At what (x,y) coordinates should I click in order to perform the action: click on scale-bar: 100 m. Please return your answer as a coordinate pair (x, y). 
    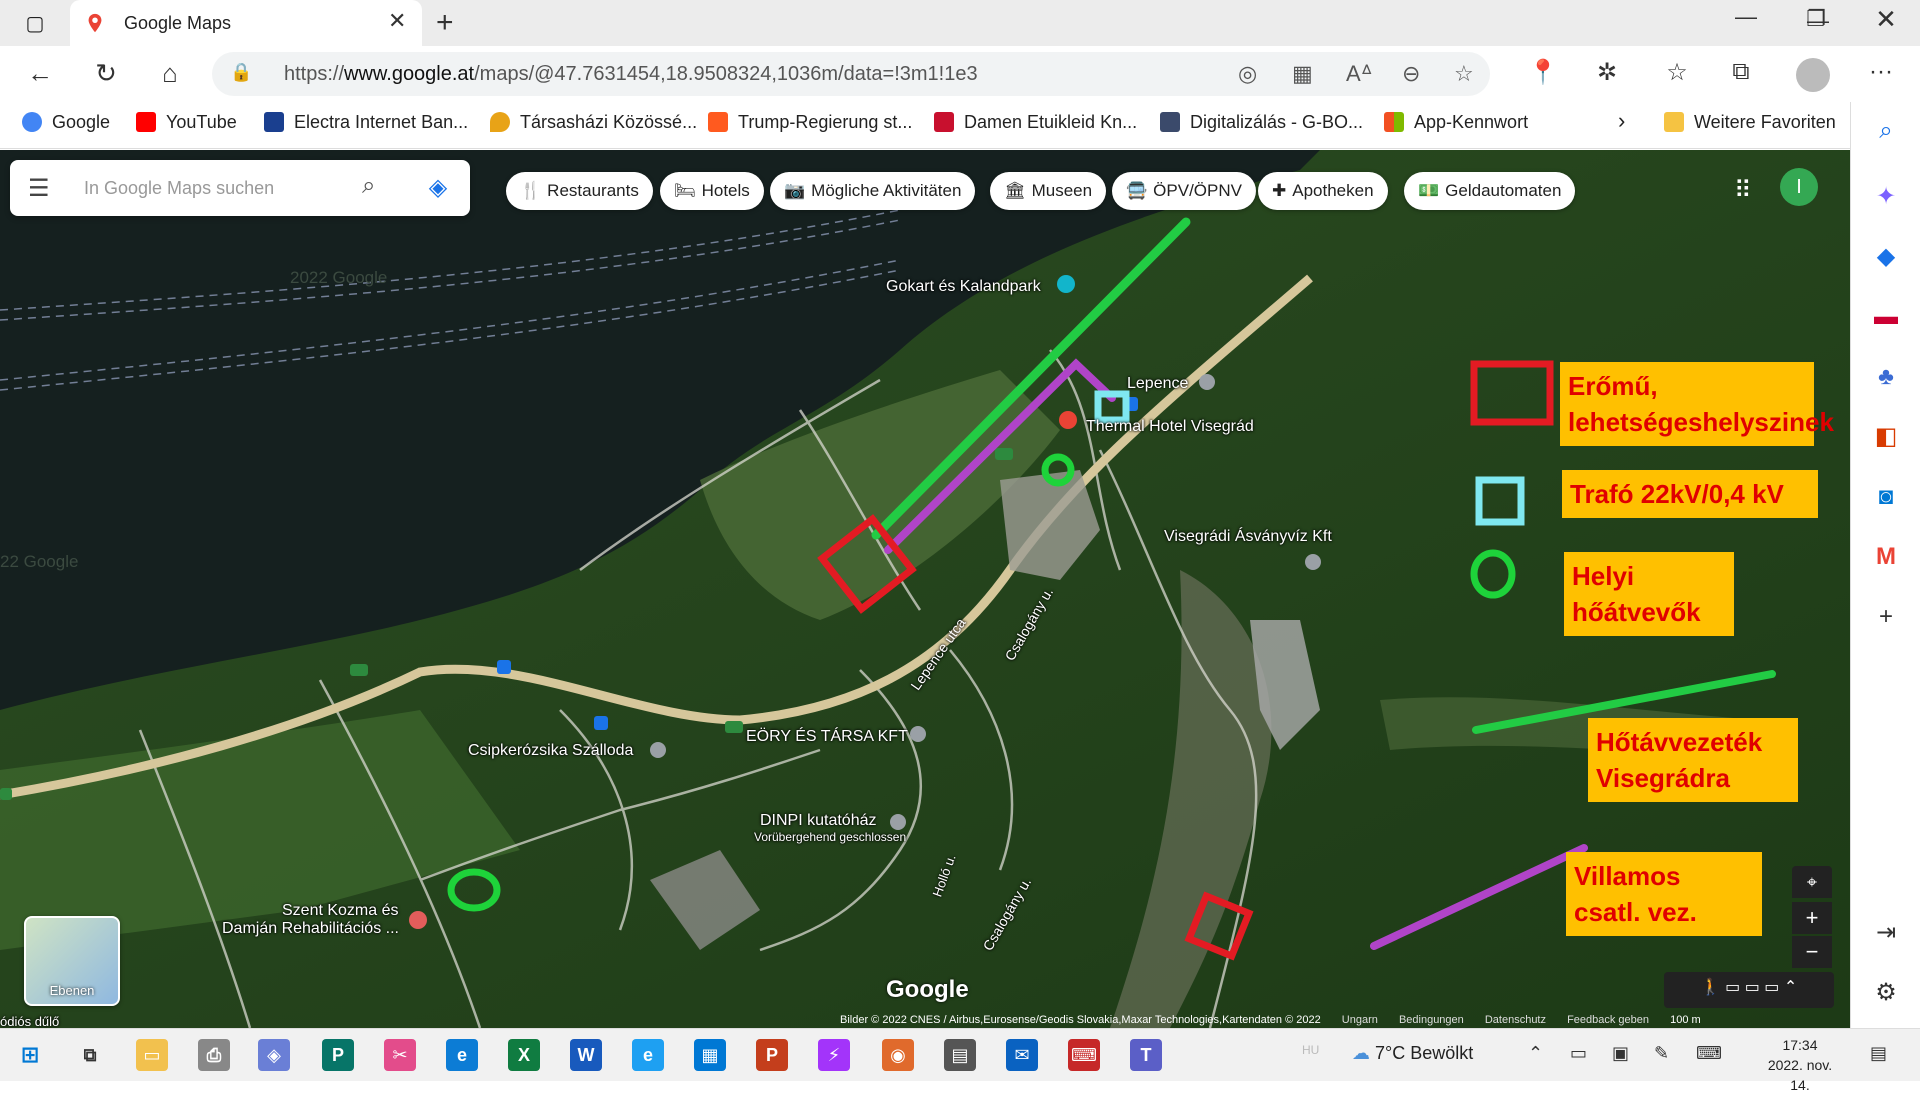
    Looking at the image, I should click on (1685, 1020).